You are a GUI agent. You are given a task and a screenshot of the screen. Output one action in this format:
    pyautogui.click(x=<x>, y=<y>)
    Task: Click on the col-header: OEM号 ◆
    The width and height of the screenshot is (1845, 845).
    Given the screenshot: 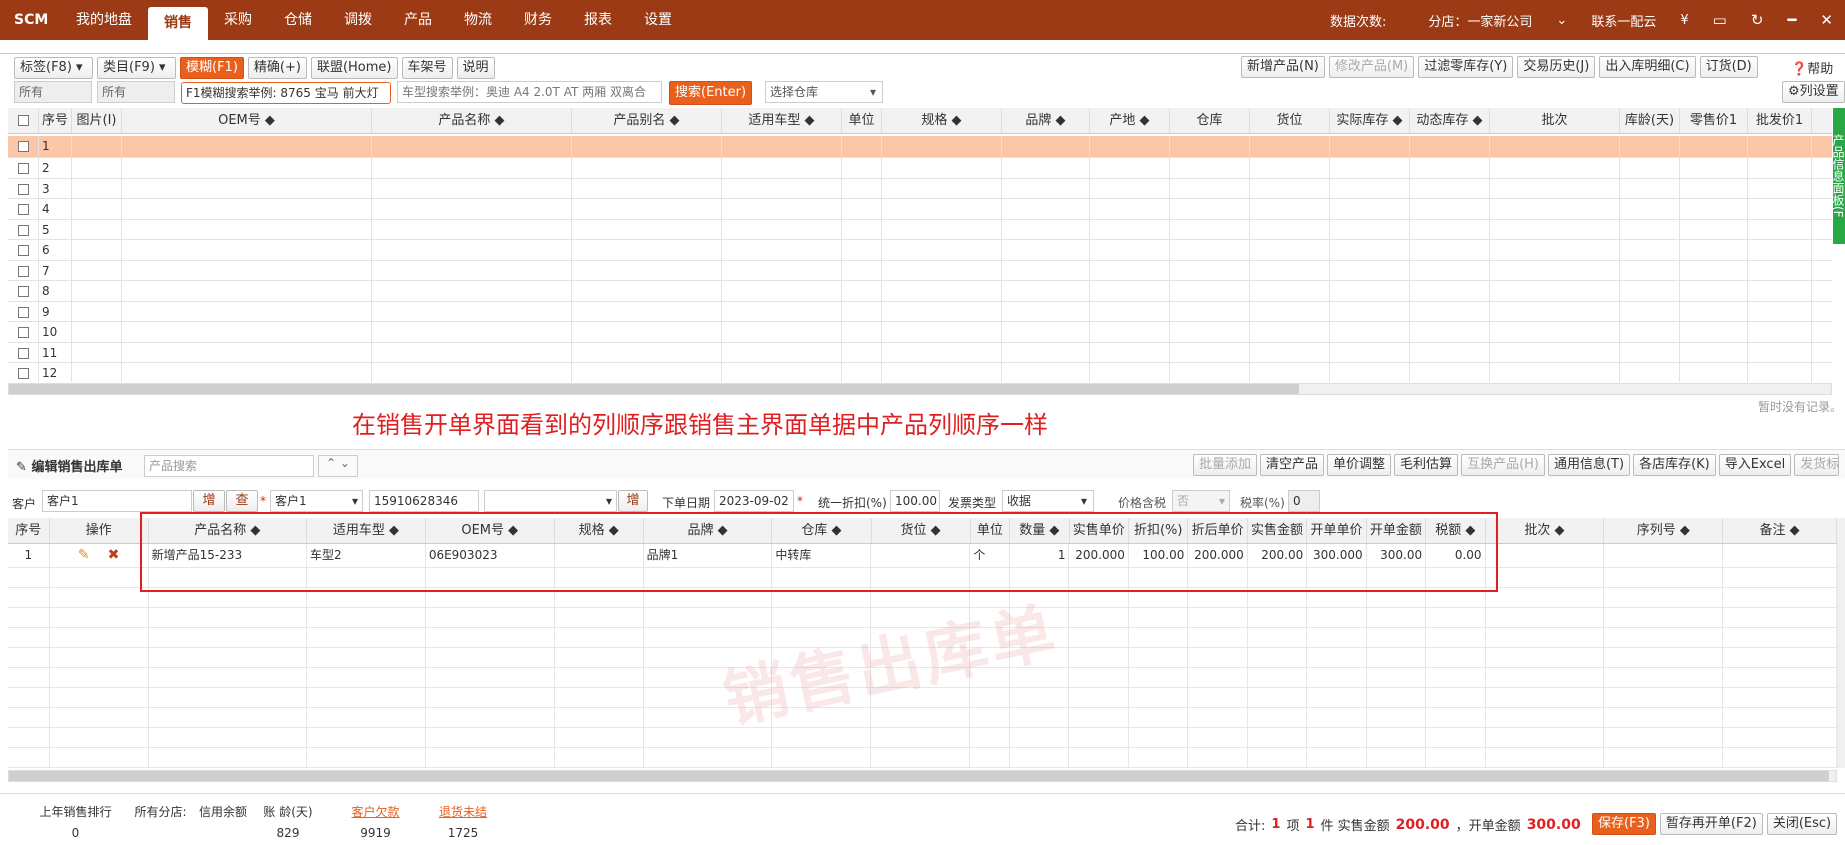 What is the action you would take?
    pyautogui.click(x=247, y=120)
    